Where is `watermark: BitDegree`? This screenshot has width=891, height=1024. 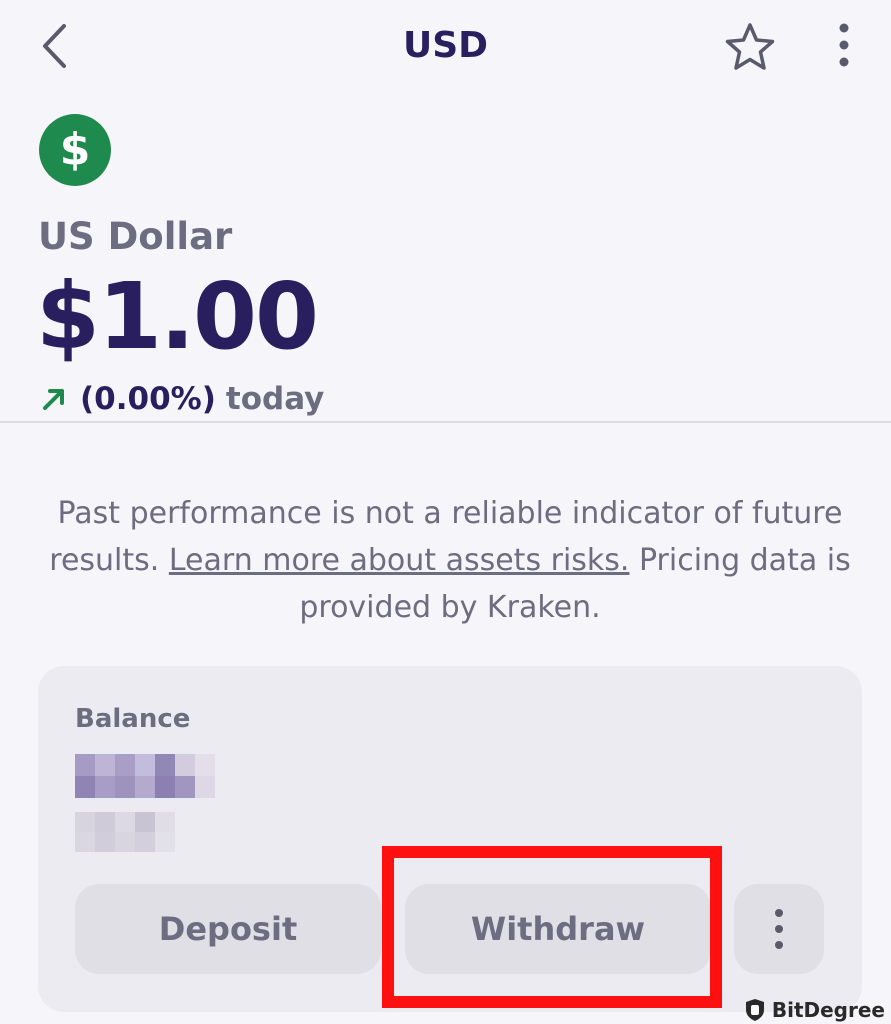
watermark: BitDegree is located at coordinates (814, 1010).